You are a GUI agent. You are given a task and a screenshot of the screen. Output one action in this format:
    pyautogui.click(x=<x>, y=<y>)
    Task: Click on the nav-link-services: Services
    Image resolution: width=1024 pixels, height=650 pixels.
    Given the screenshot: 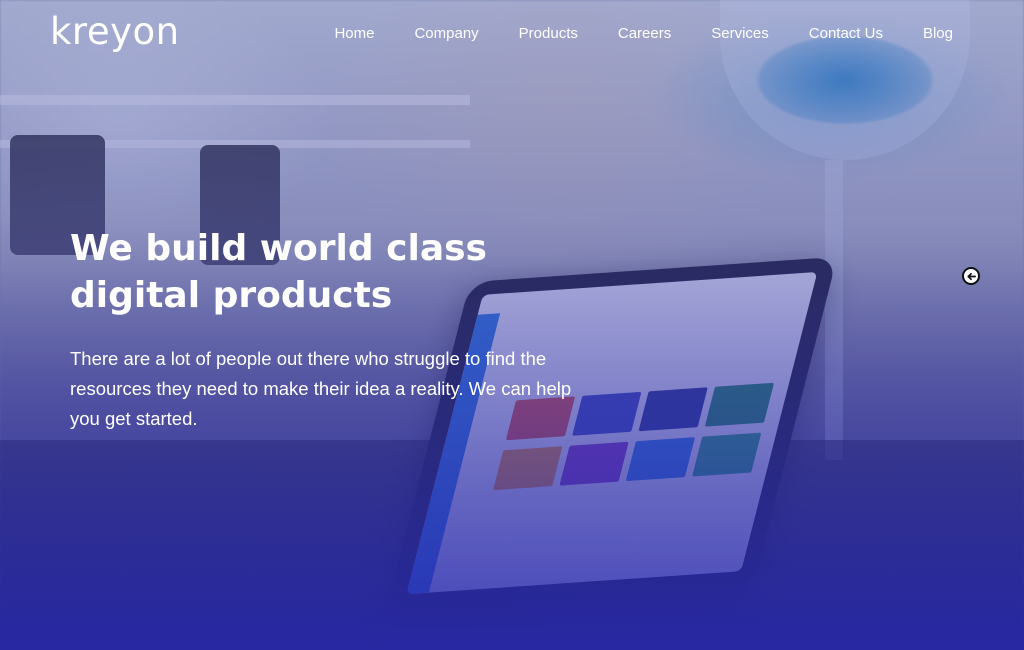 What is the action you would take?
    pyautogui.click(x=740, y=33)
    